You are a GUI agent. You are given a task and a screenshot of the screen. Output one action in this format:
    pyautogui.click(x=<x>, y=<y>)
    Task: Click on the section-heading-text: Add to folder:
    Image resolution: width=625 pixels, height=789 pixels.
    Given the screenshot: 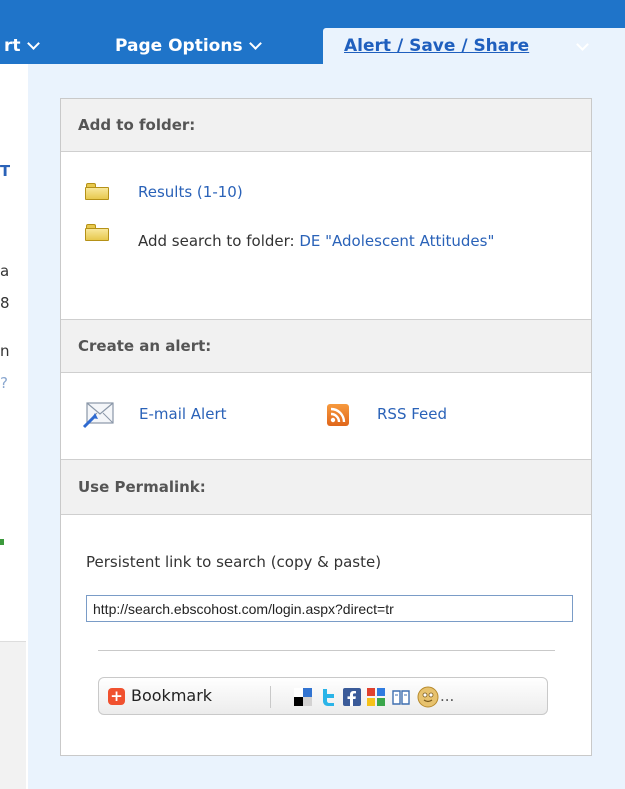 What is the action you would take?
    pyautogui.click(x=137, y=125)
    